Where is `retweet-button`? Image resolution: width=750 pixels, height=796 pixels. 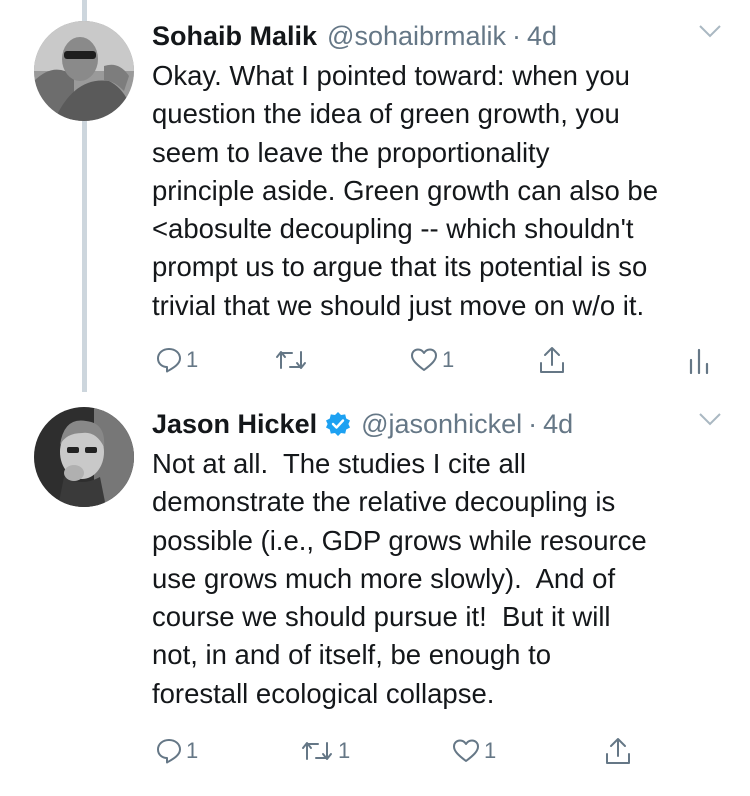
retweet-button is located at coordinates (293, 360).